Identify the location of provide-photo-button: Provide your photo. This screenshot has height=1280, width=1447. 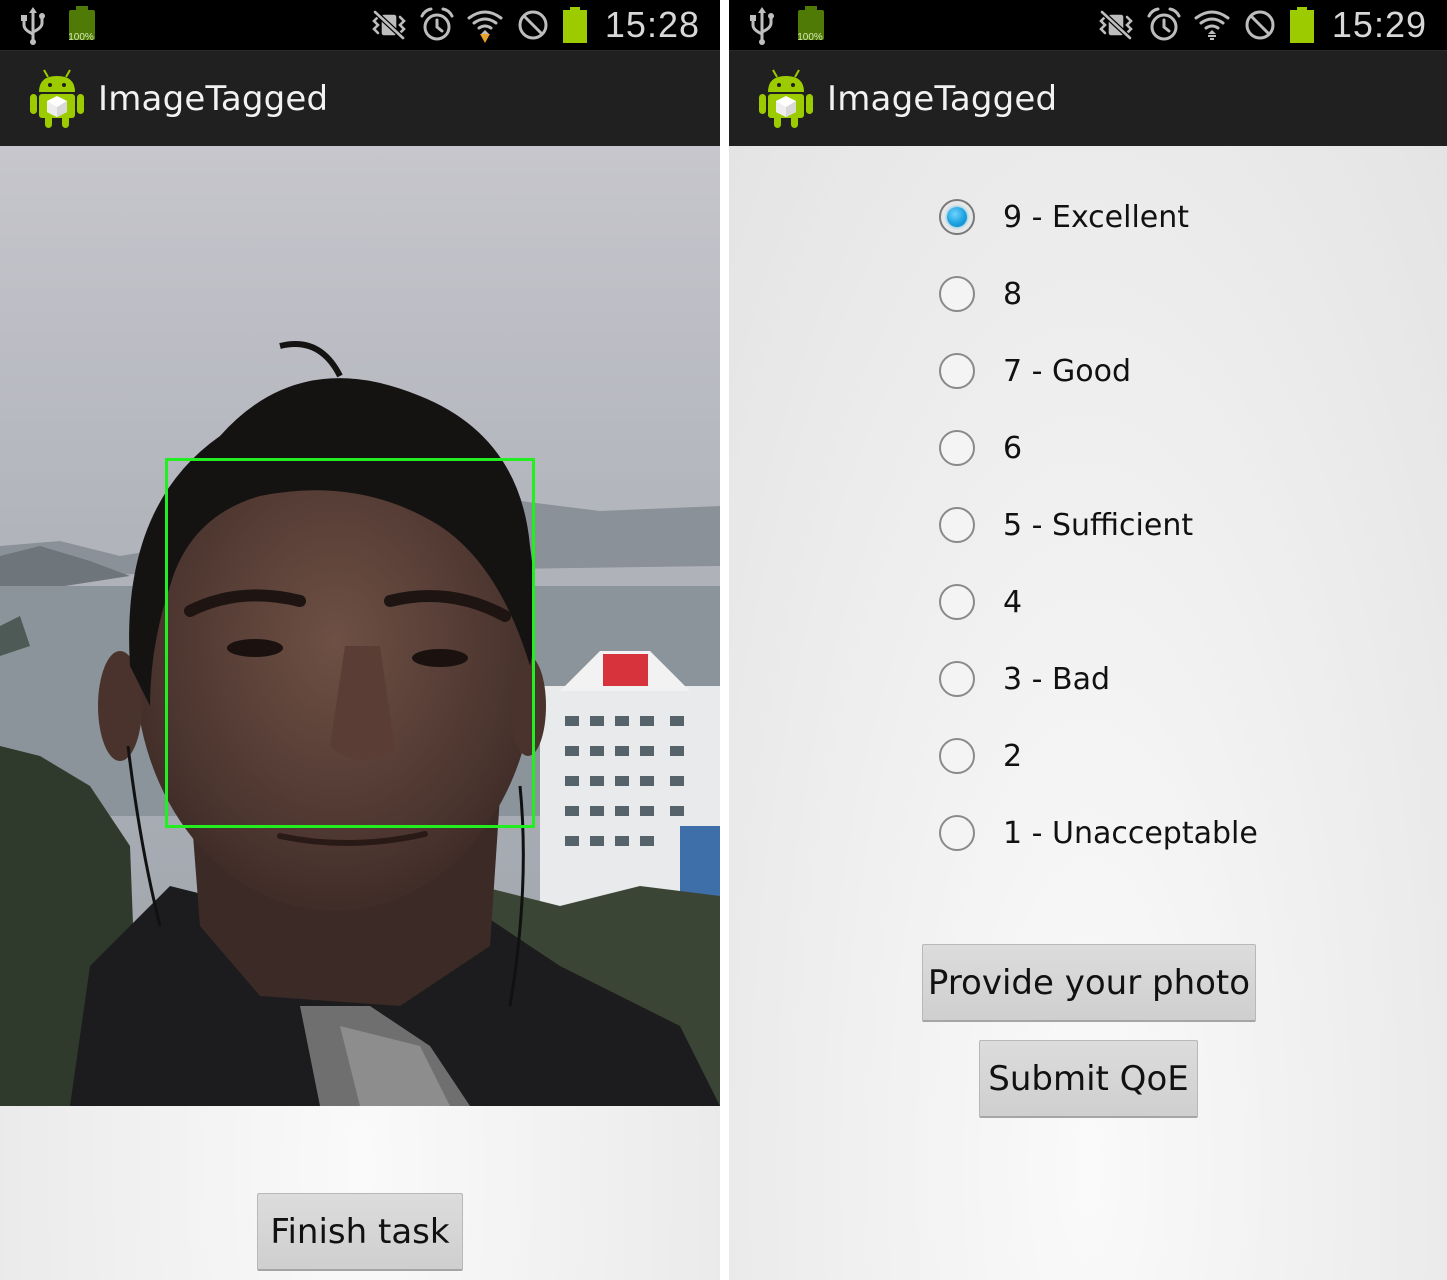
(1089, 983).